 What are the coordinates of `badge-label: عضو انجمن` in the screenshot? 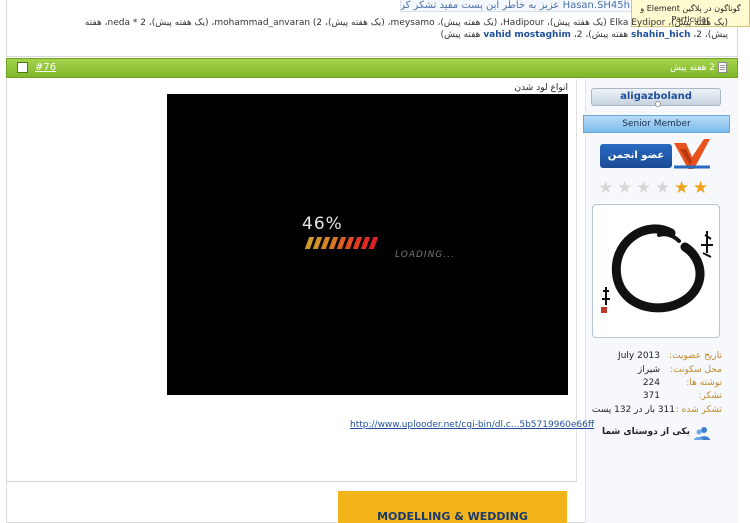 It's located at (636, 156).